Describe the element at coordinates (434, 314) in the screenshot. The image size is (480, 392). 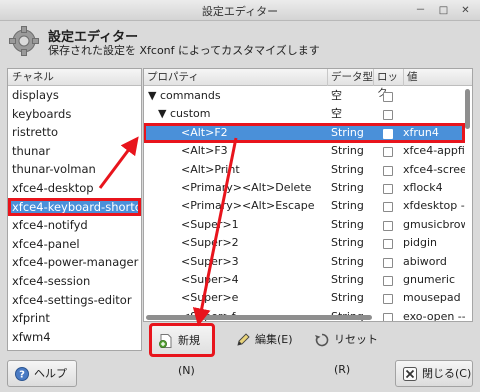
I see `property-value: exo-open --` at that location.